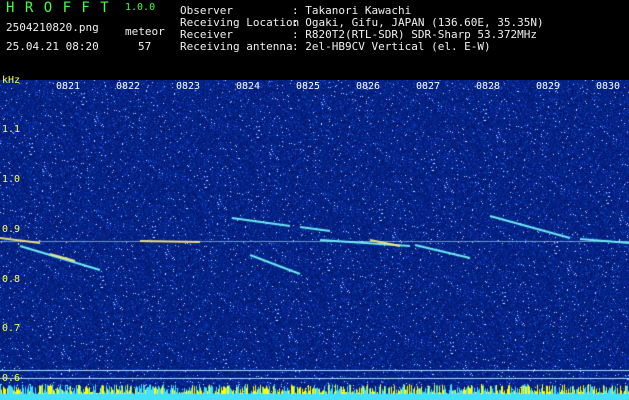 This screenshot has height=400, width=629. Describe the element at coordinates (236, 46) in the screenshot. I see `antenna-label: Receiving antenna` at that location.